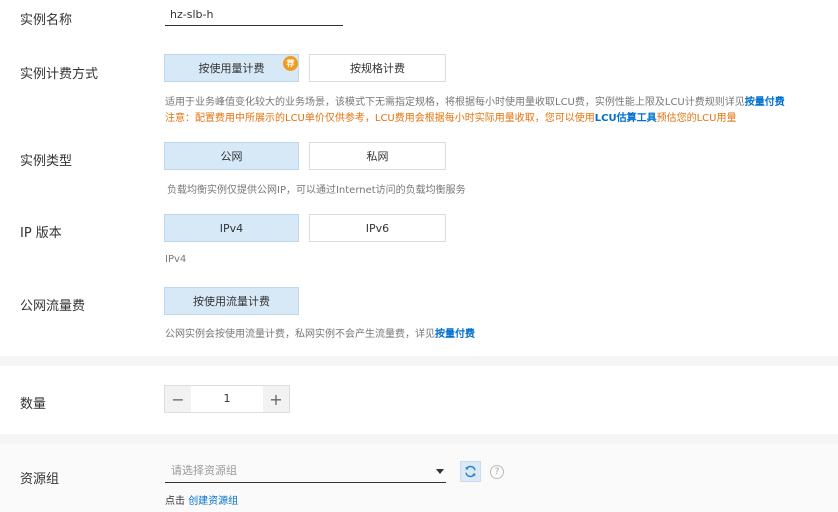 This screenshot has height=512, width=838. Describe the element at coordinates (696, 118) in the screenshot. I see `billing-warning-text-b: 预估您的LCU用量` at that location.